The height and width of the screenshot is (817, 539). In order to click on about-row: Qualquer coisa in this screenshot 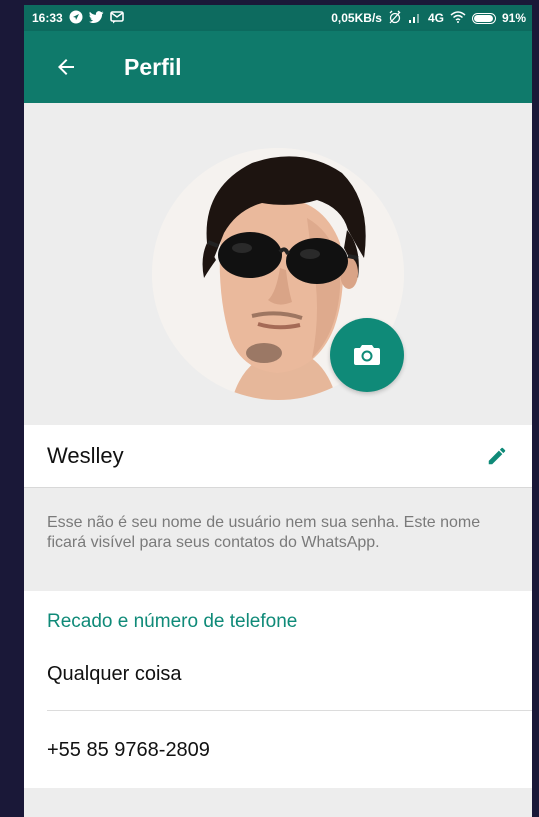, I will do `click(278, 672)`.